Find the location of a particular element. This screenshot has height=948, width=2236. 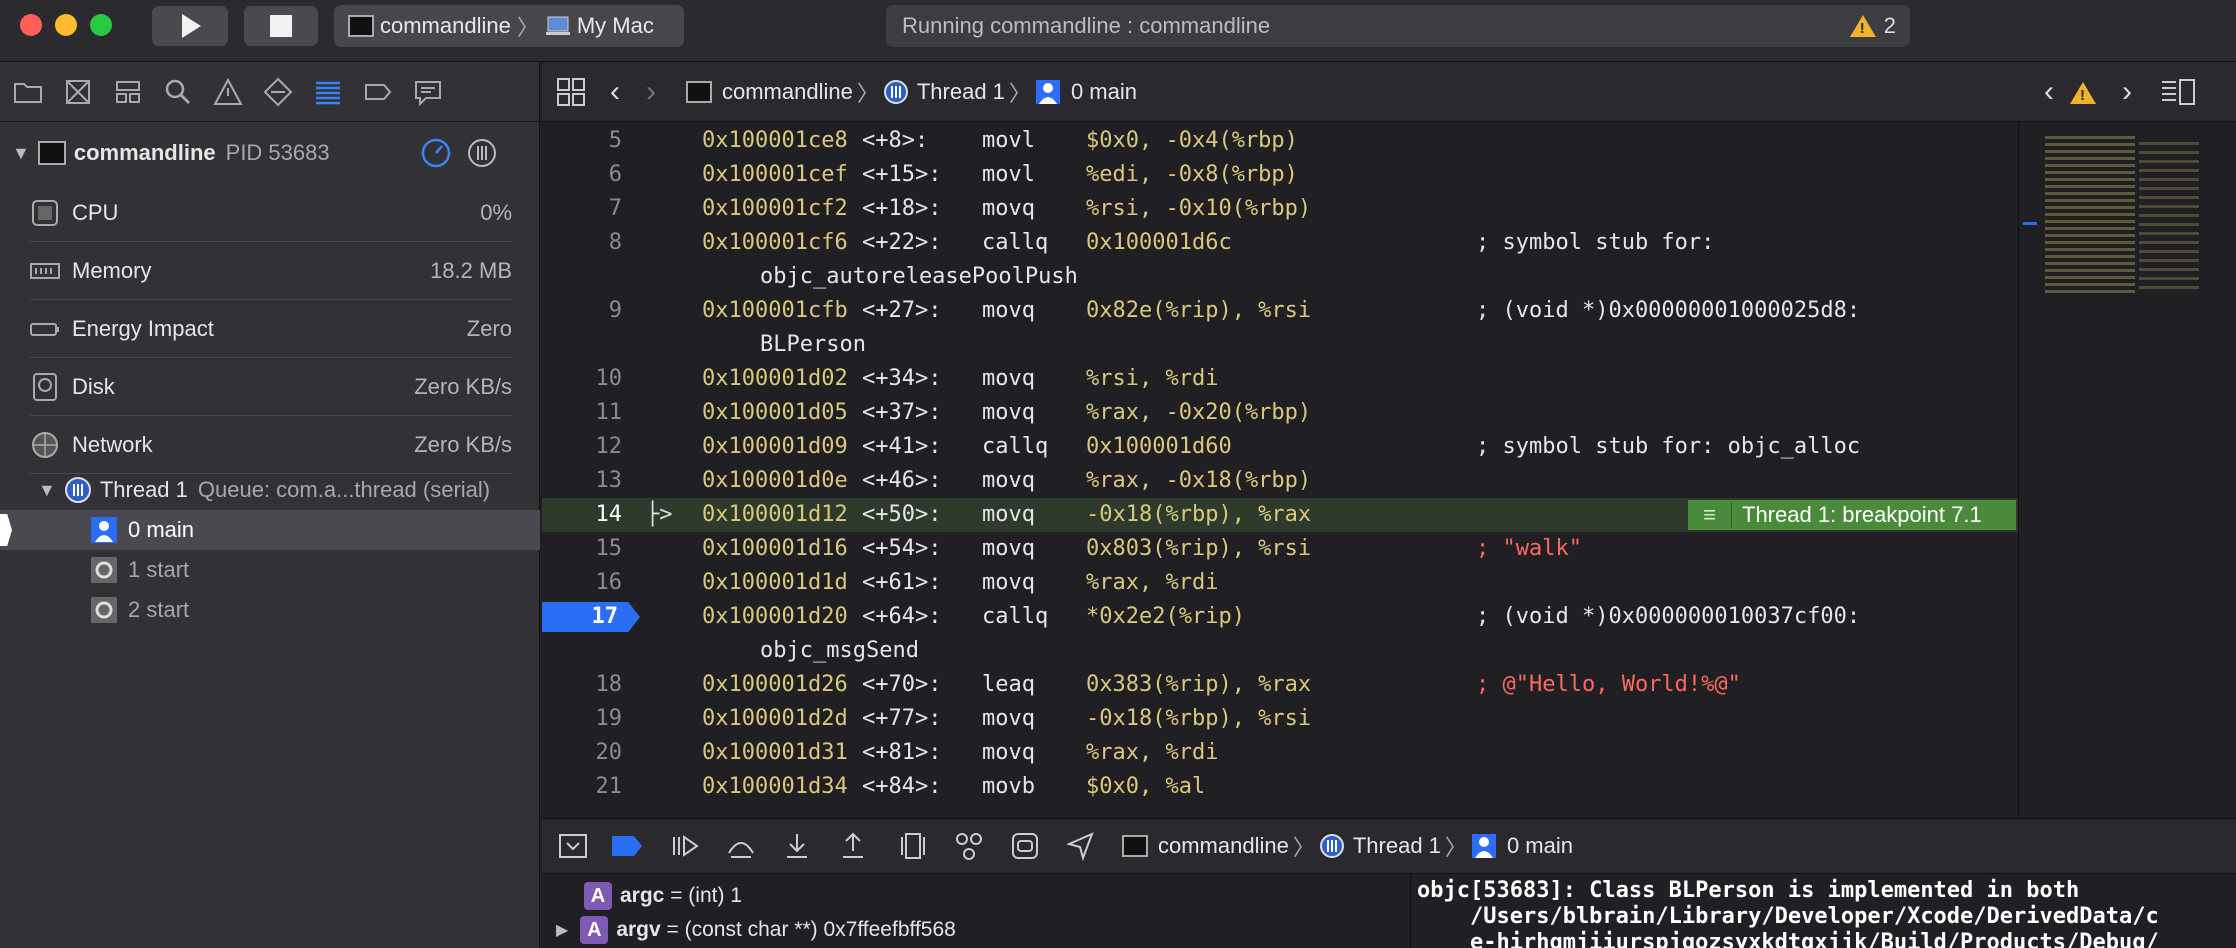

line-number: 9 is located at coordinates (582, 310).